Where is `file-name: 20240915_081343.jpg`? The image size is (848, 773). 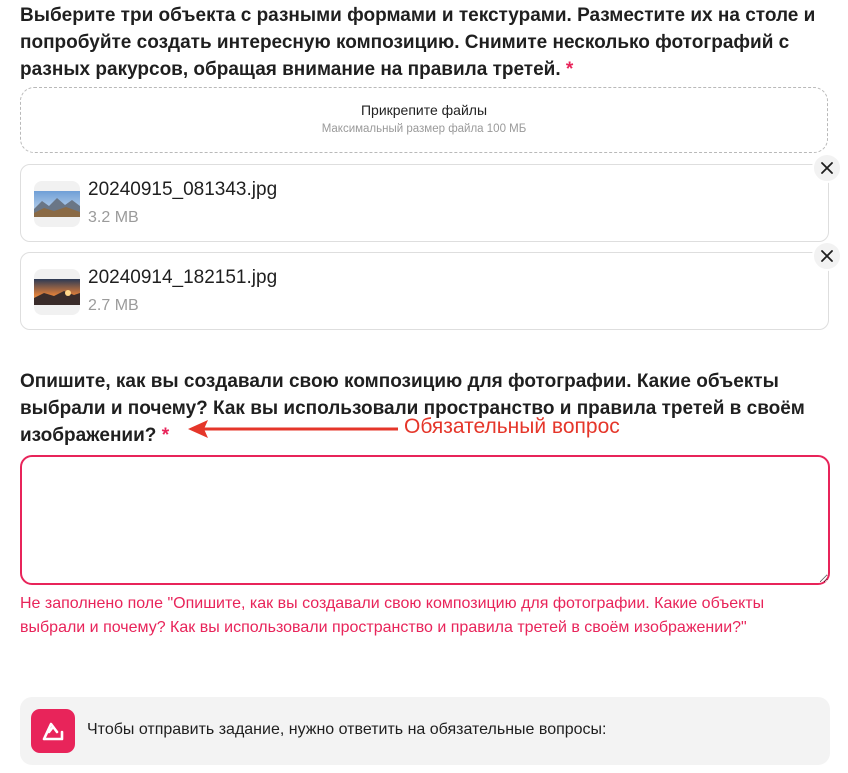 file-name: 20240915_081343.jpg is located at coordinates (183, 189).